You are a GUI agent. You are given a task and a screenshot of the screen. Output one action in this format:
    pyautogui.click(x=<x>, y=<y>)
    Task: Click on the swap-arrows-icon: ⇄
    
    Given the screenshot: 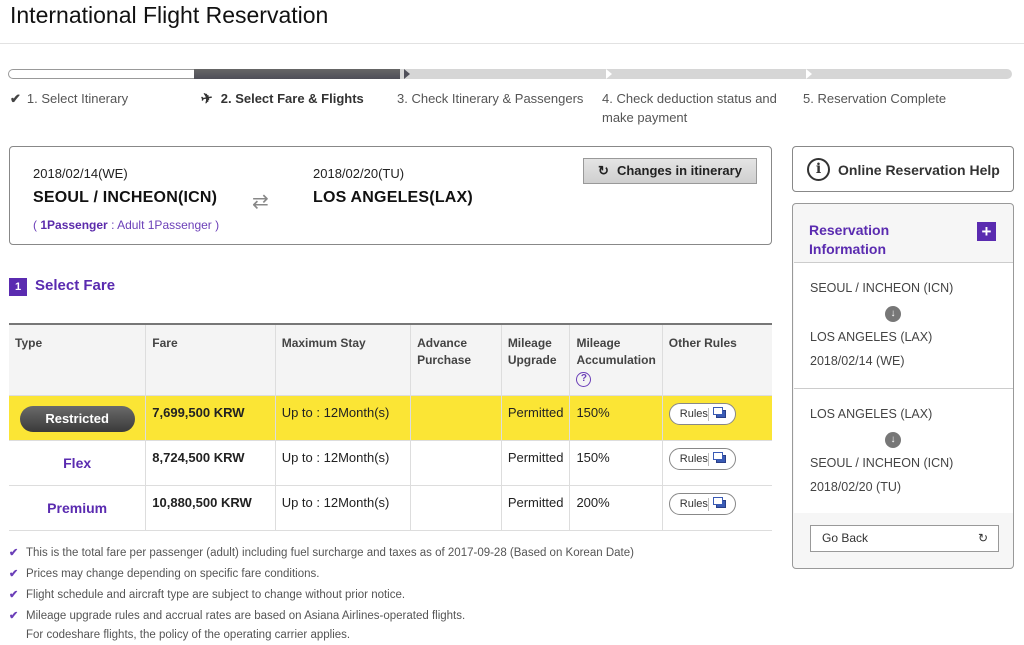 What is the action you would take?
    pyautogui.click(x=260, y=202)
    